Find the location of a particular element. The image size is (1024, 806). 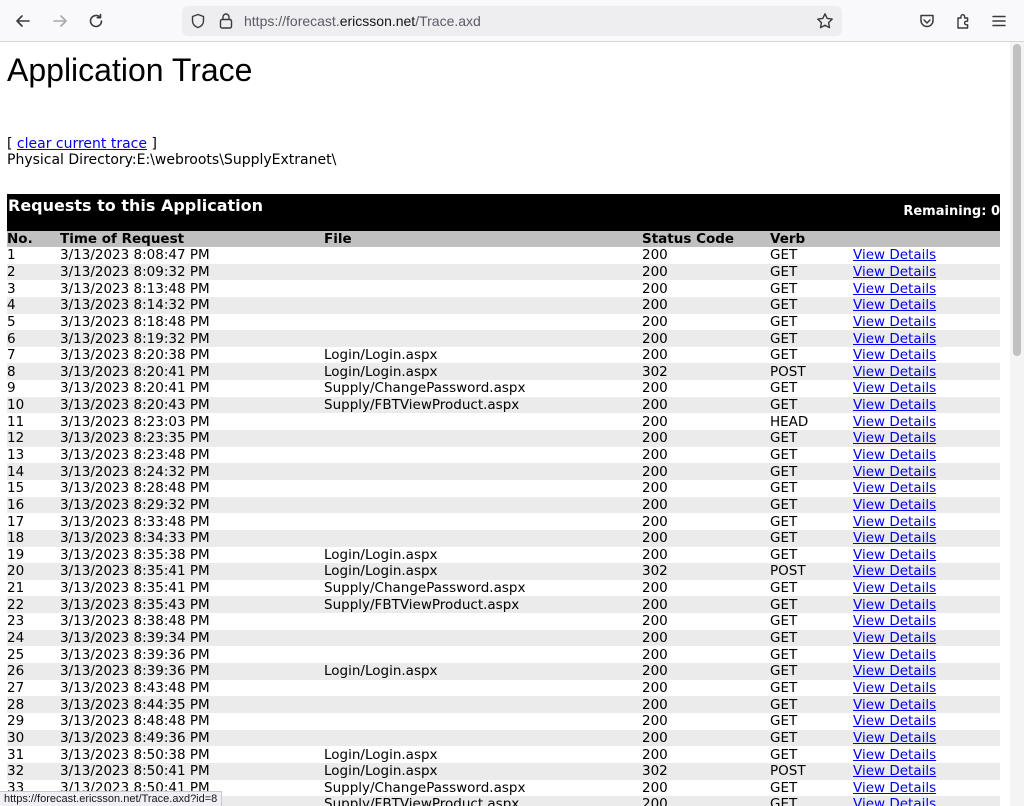

table-row: 29 3/13/2023 8:48:48 PM 200 GET View Details is located at coordinates (503, 721).